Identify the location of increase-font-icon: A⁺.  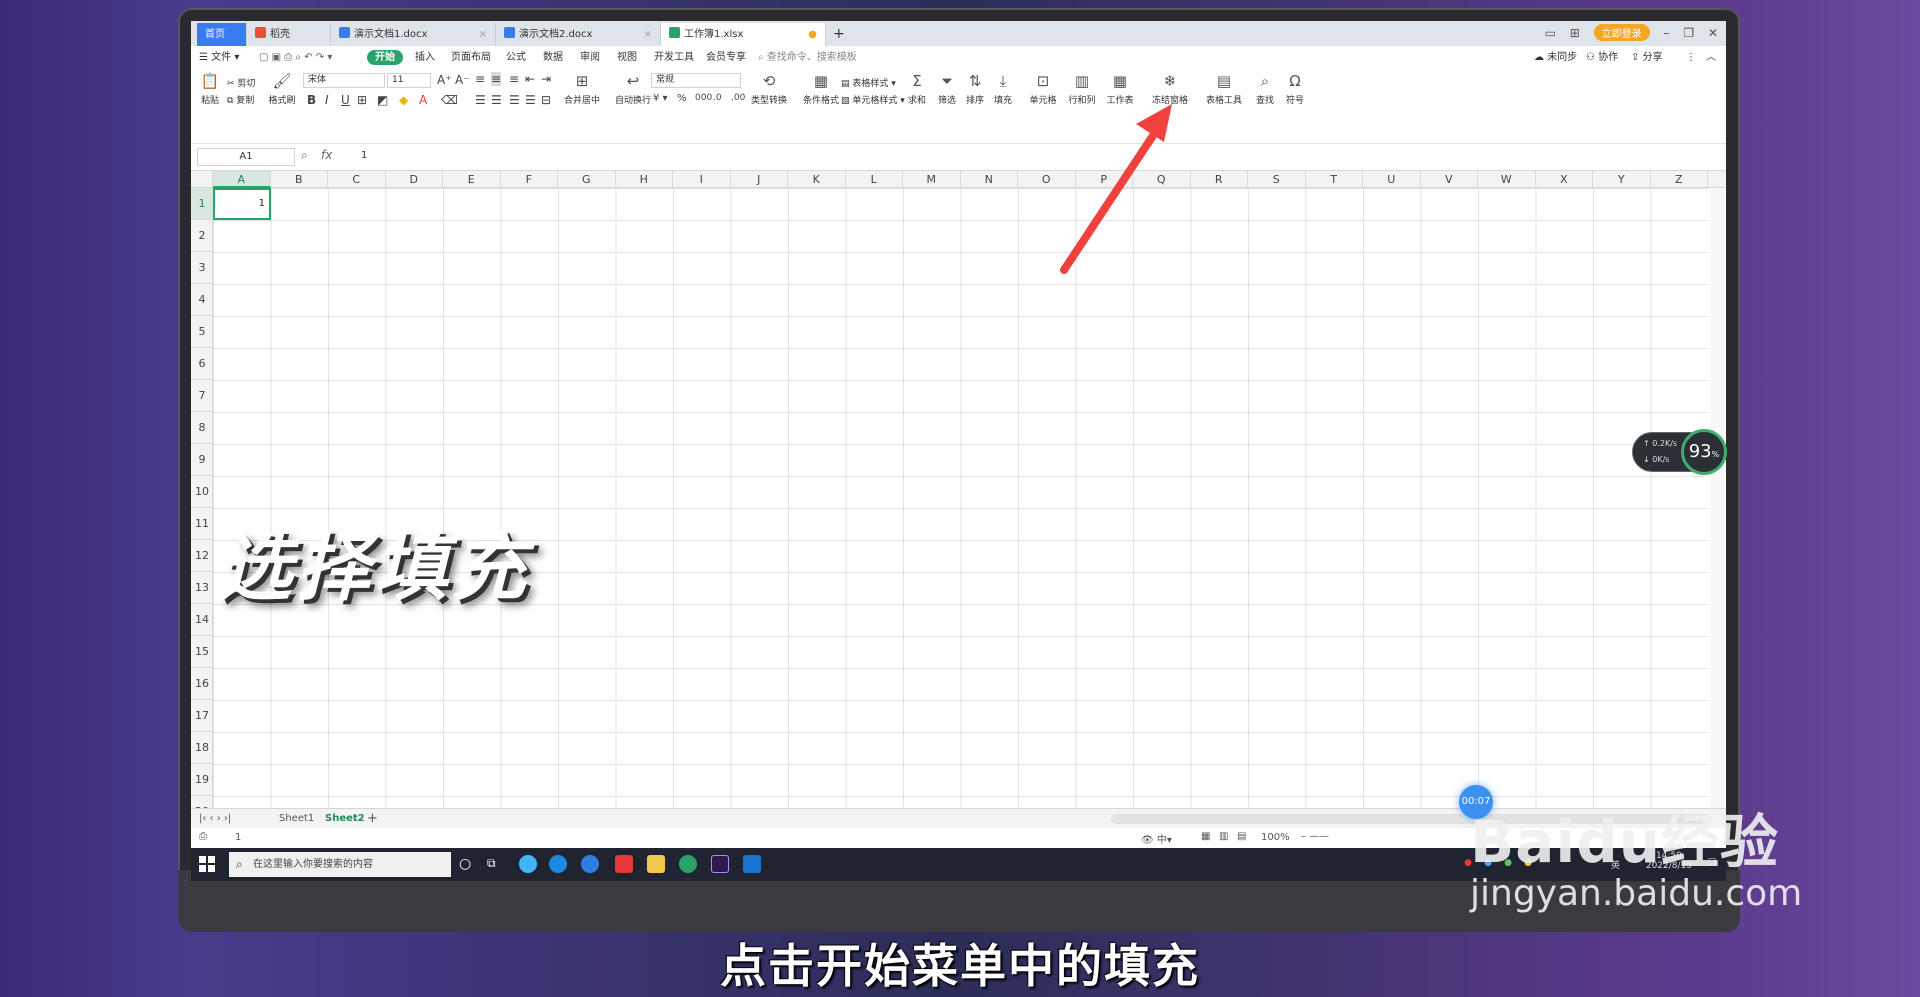
(444, 80).